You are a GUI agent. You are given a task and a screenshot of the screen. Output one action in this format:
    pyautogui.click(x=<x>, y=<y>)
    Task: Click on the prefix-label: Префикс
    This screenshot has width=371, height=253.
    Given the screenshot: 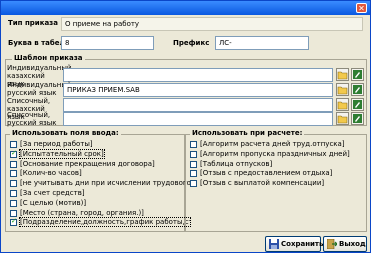 What is the action you would take?
    pyautogui.click(x=191, y=43)
    